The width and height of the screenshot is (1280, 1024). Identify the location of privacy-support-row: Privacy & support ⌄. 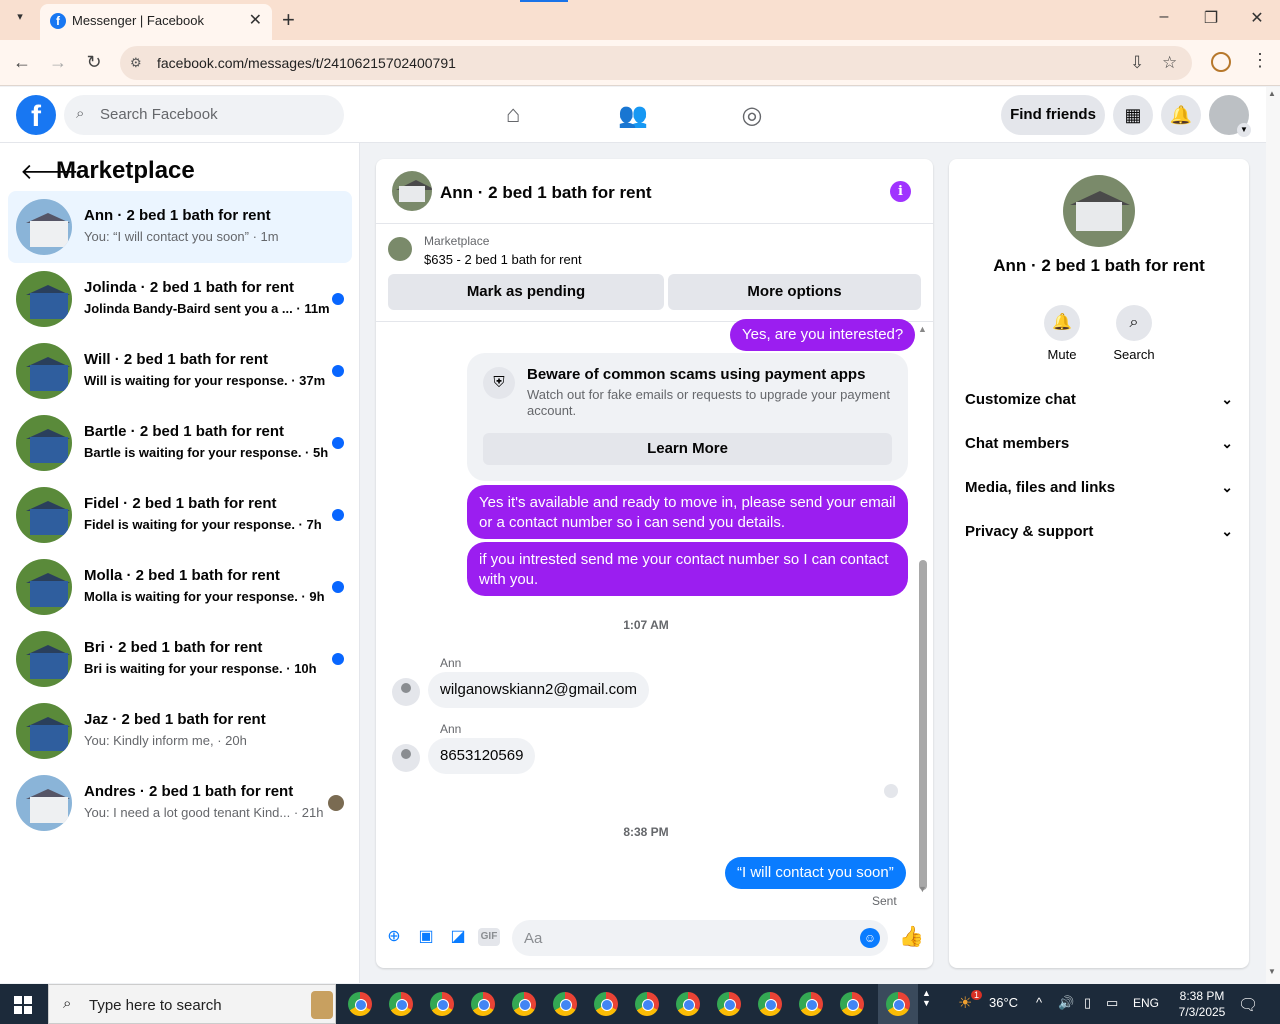
(1099, 535).